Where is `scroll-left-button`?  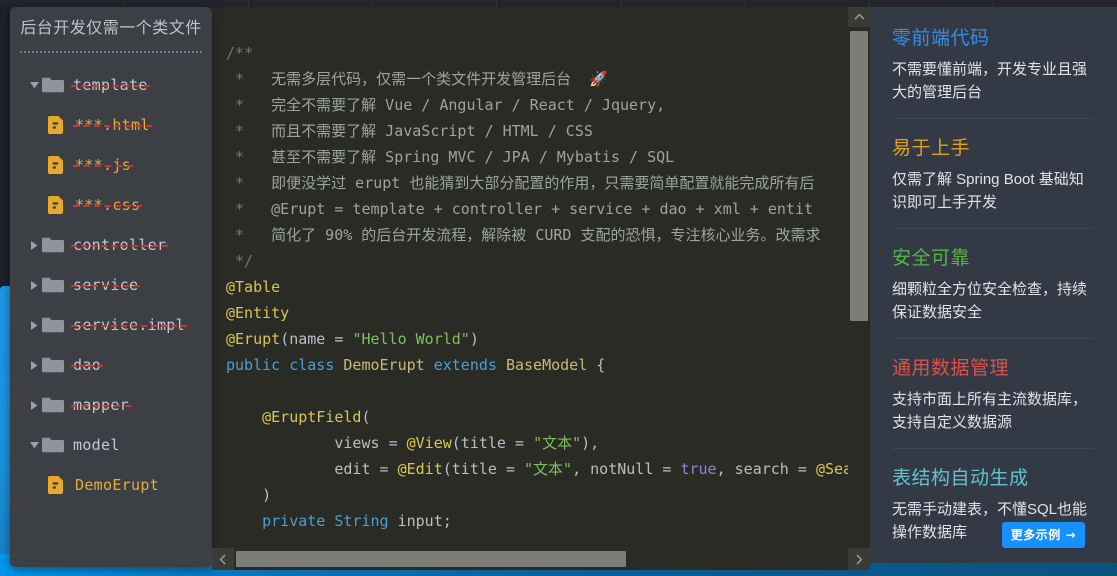
scroll-left-button is located at coordinates (223, 559).